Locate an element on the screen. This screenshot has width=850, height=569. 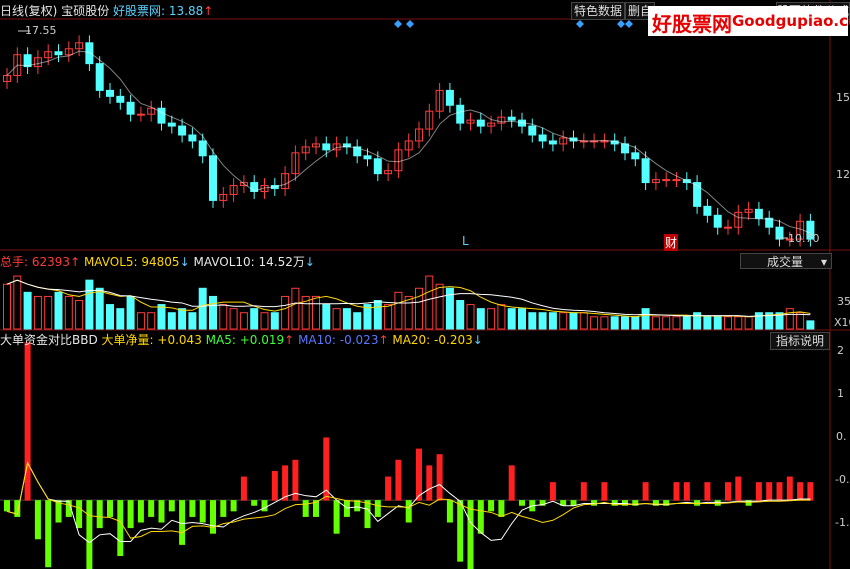
site-logo: 好股票网 Goodgupiao.com is located at coordinates (749, 21).